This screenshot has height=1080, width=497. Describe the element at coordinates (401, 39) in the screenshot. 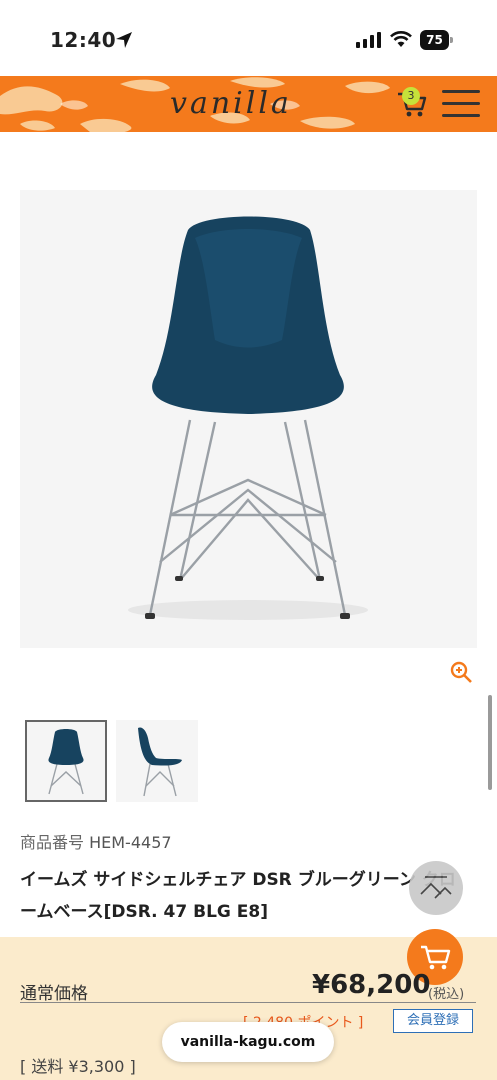

I see `wifi-icon` at that location.